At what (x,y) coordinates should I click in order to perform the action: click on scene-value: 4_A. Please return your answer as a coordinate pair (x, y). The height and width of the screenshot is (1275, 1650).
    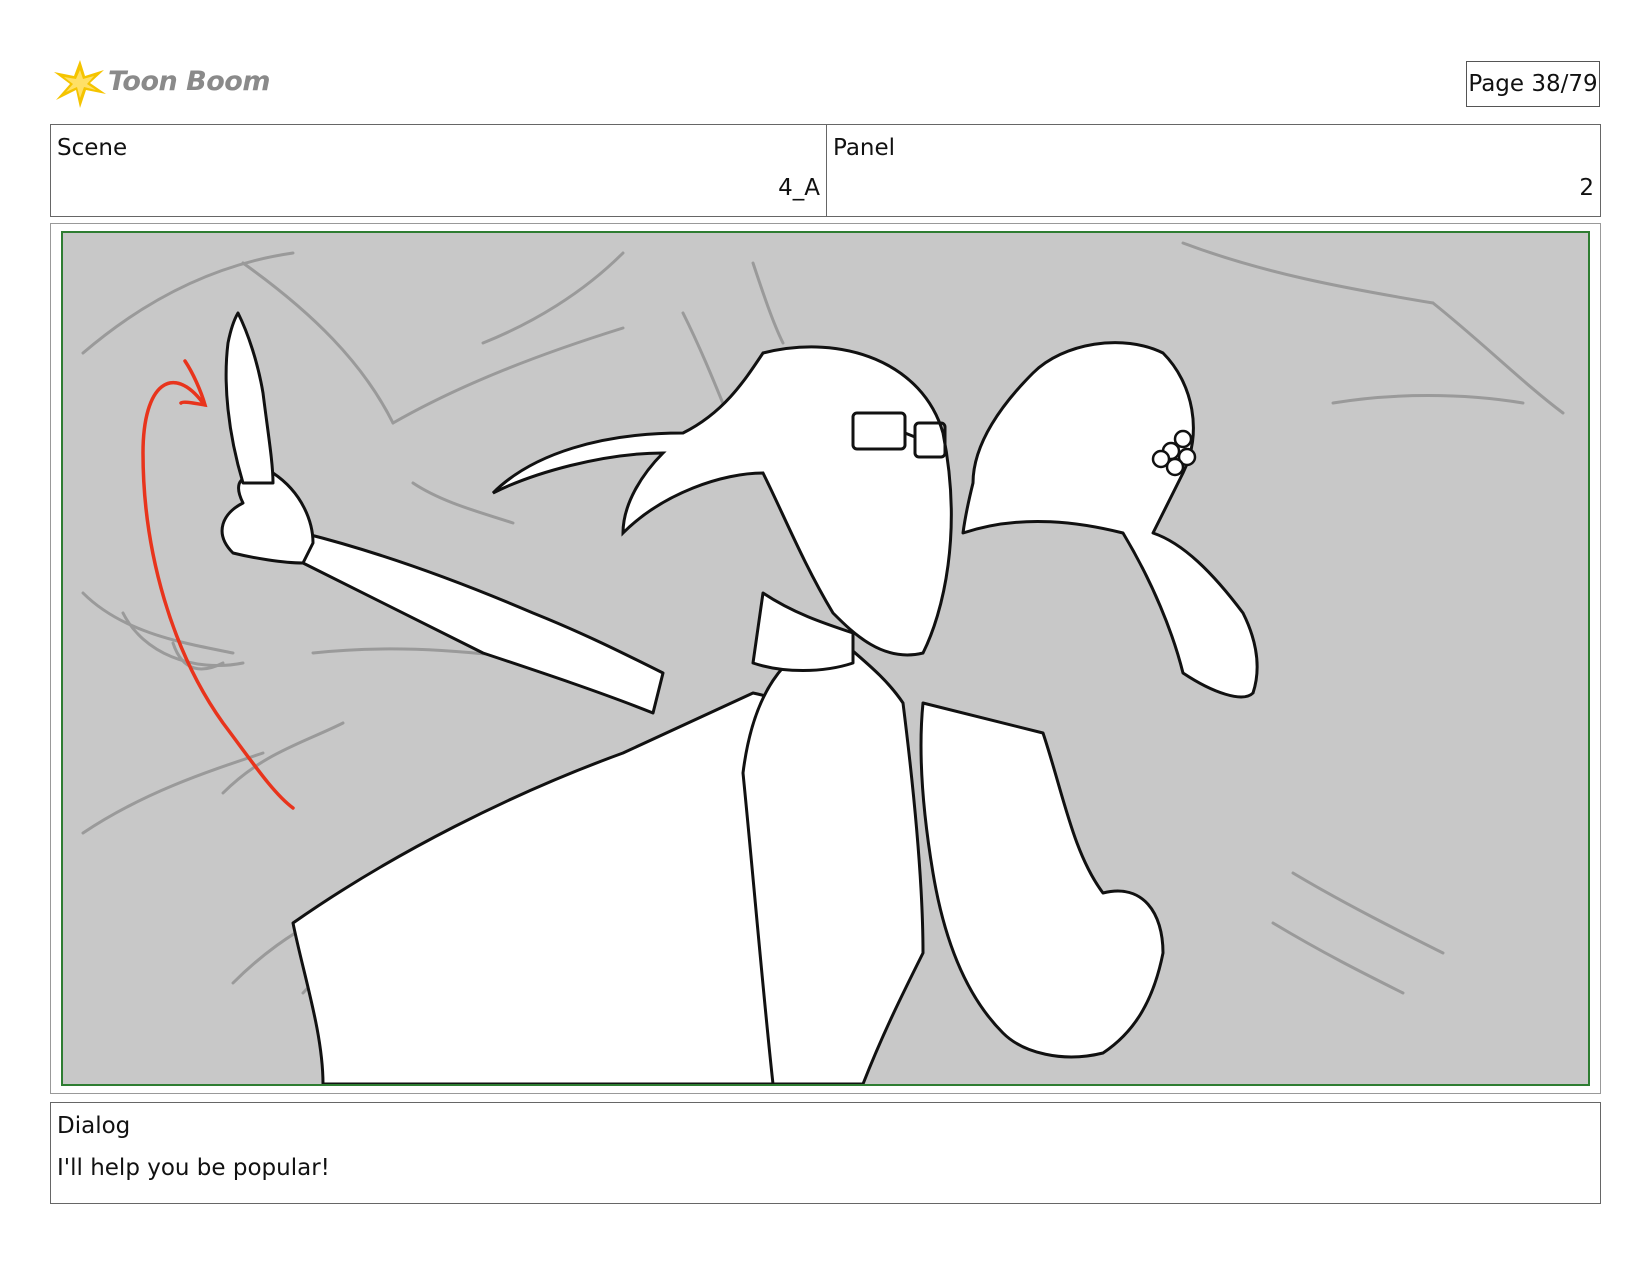
    Looking at the image, I should click on (799, 188).